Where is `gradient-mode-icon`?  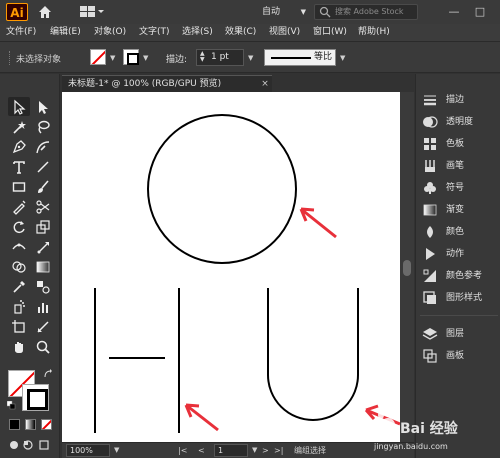
gradient-mode-icon is located at coordinates (30, 424).